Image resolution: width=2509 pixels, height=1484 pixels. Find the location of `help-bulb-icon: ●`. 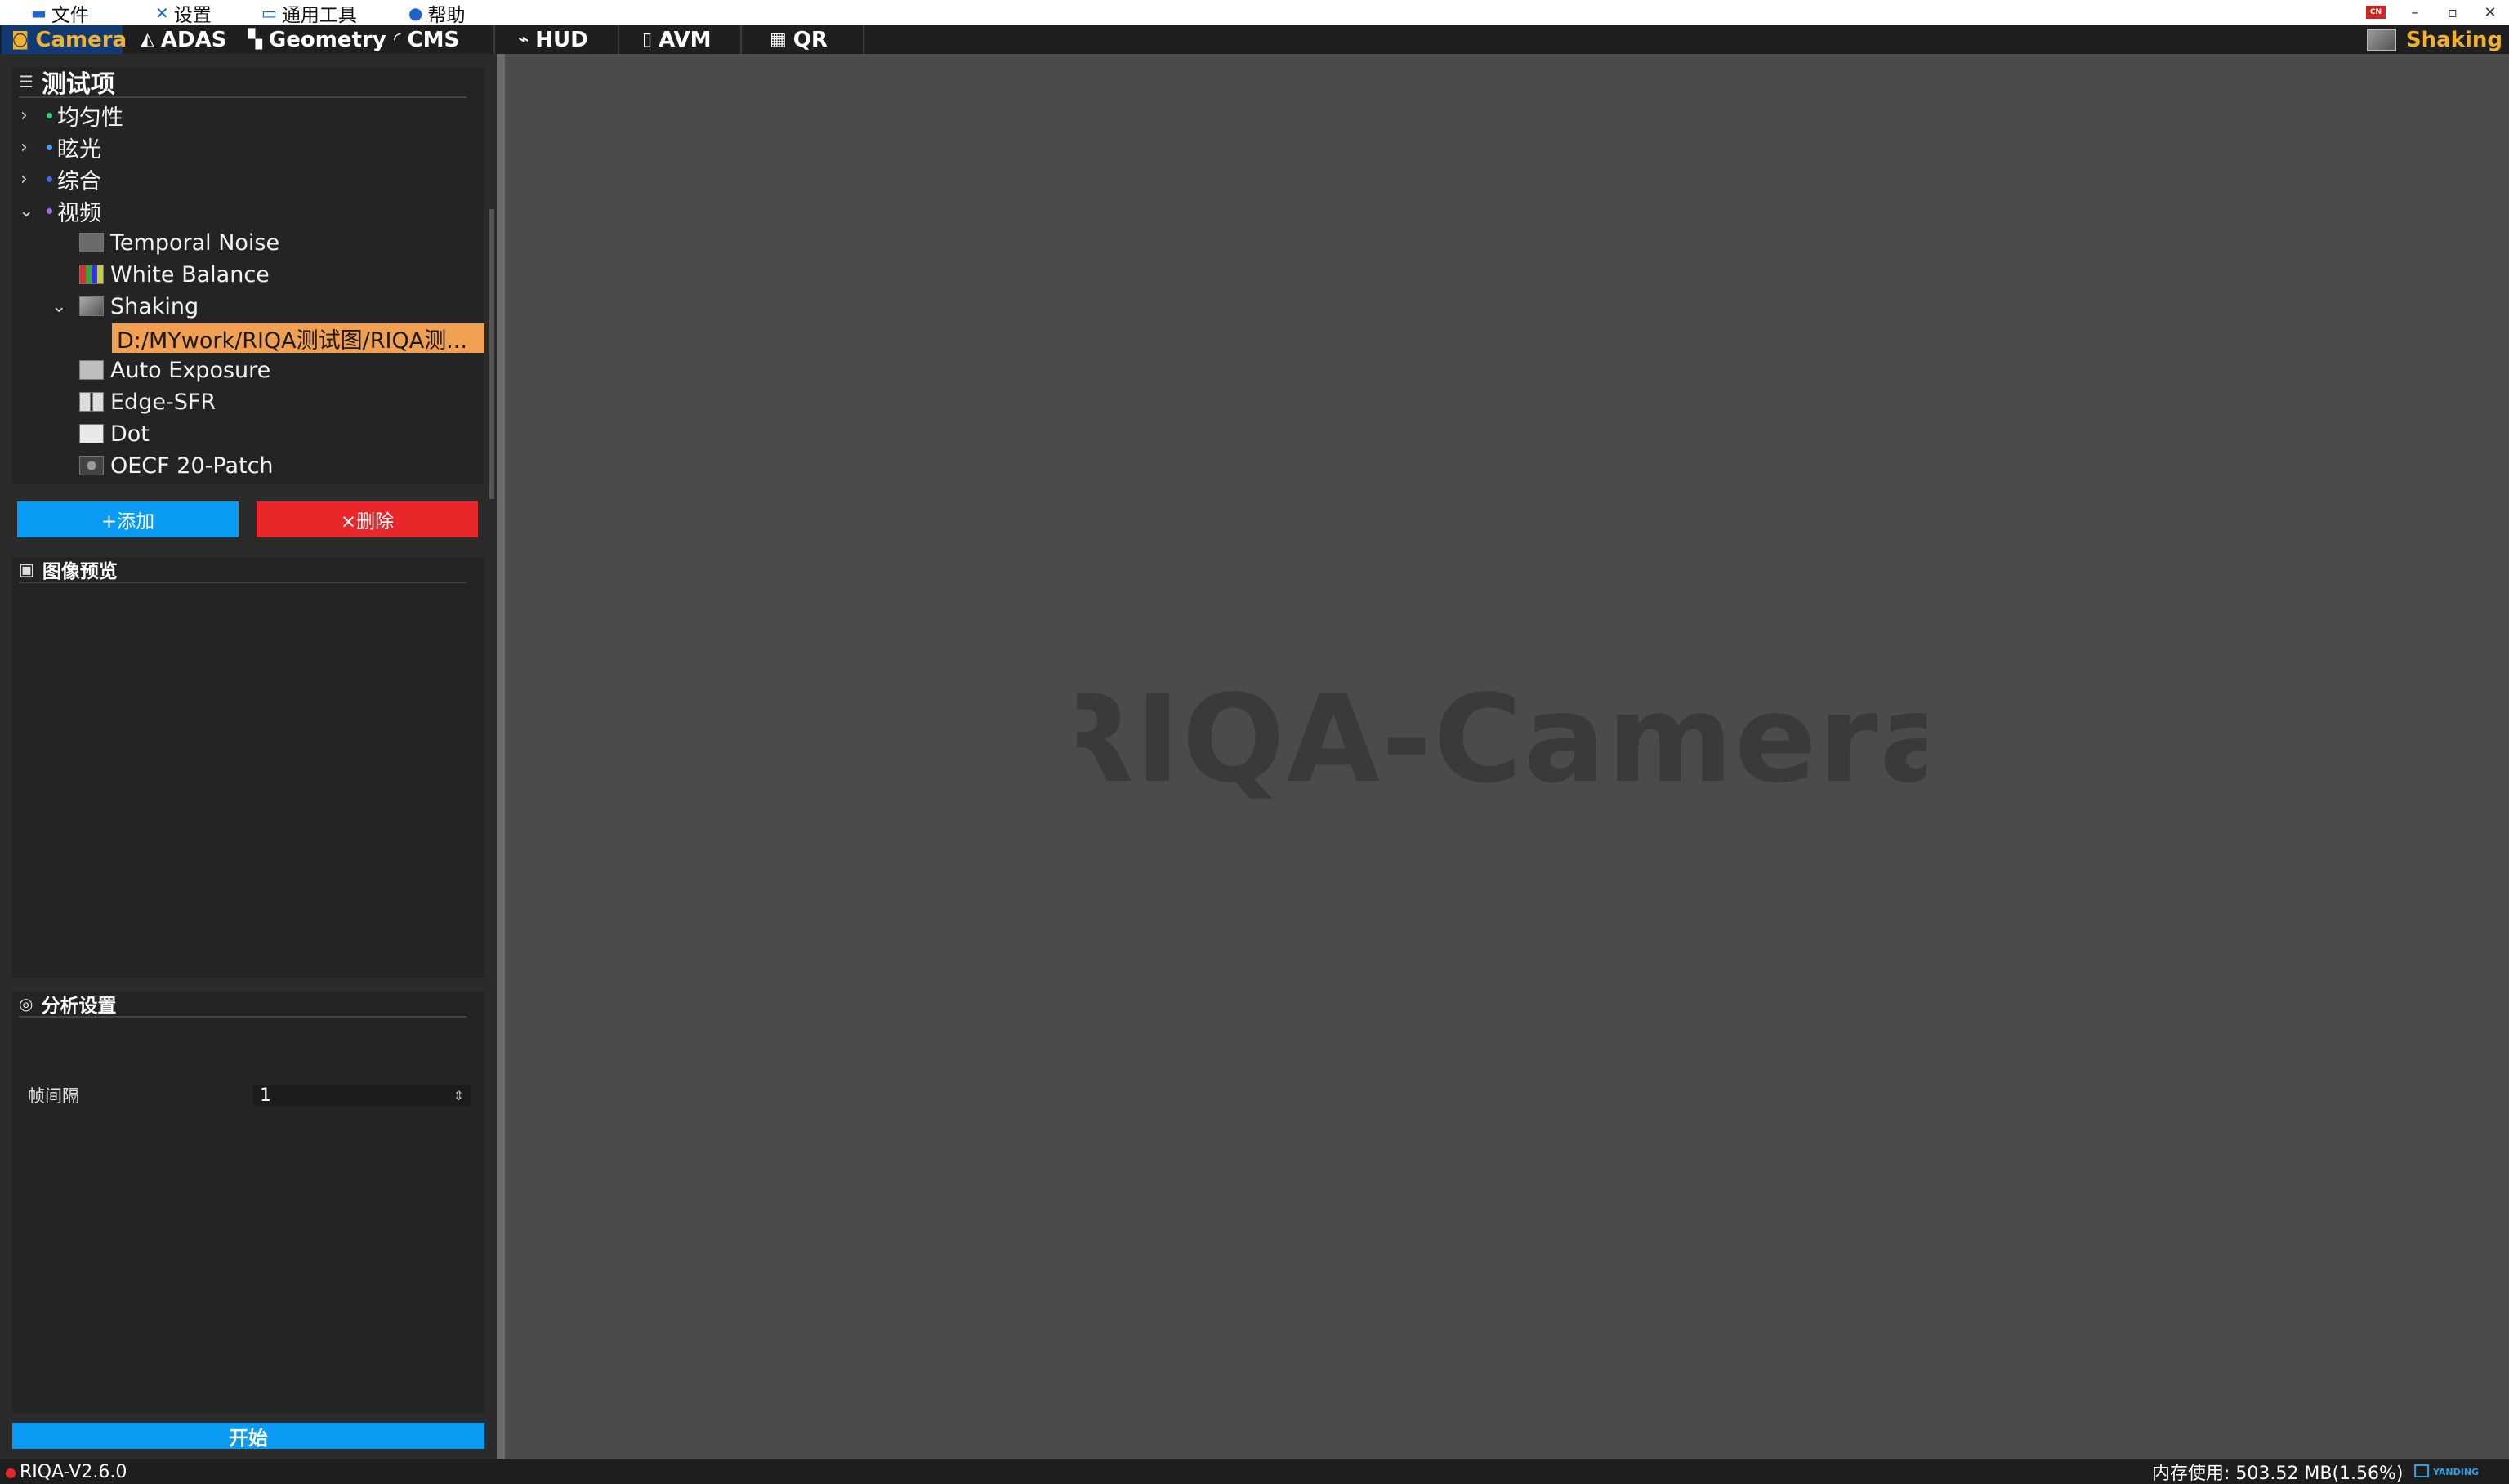

help-bulb-icon: ● is located at coordinates (415, 13).